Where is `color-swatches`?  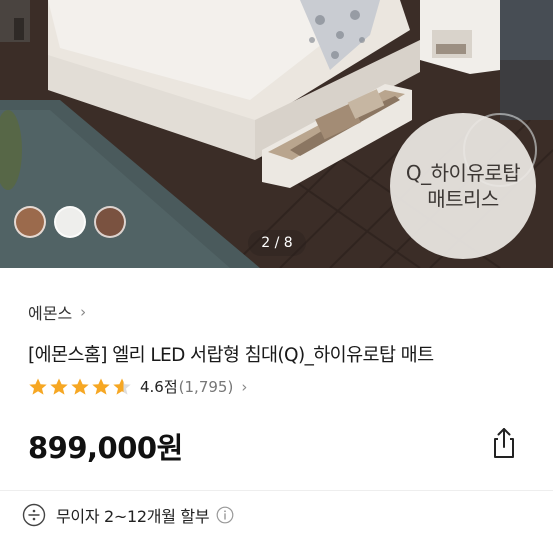 color-swatches is located at coordinates (70, 222).